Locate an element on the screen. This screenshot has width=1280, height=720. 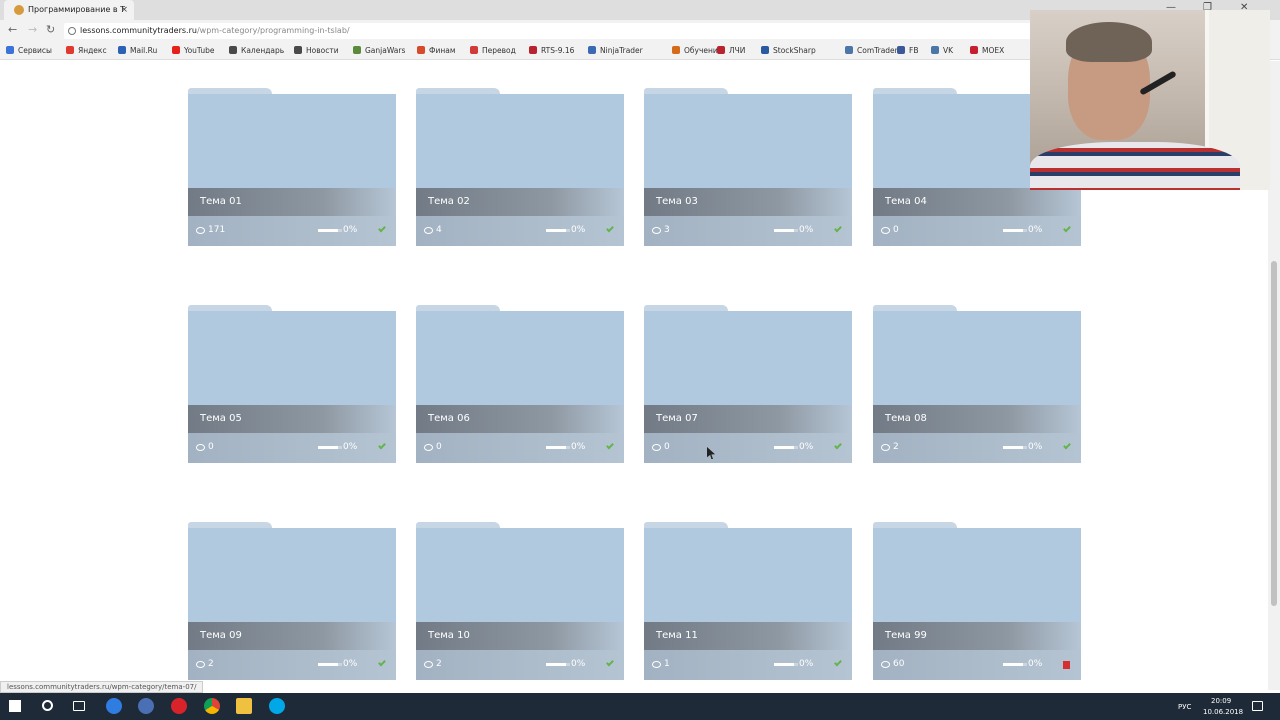
url-path: /wpm-category/programming-in-tslab/ is located at coordinates (273, 30).